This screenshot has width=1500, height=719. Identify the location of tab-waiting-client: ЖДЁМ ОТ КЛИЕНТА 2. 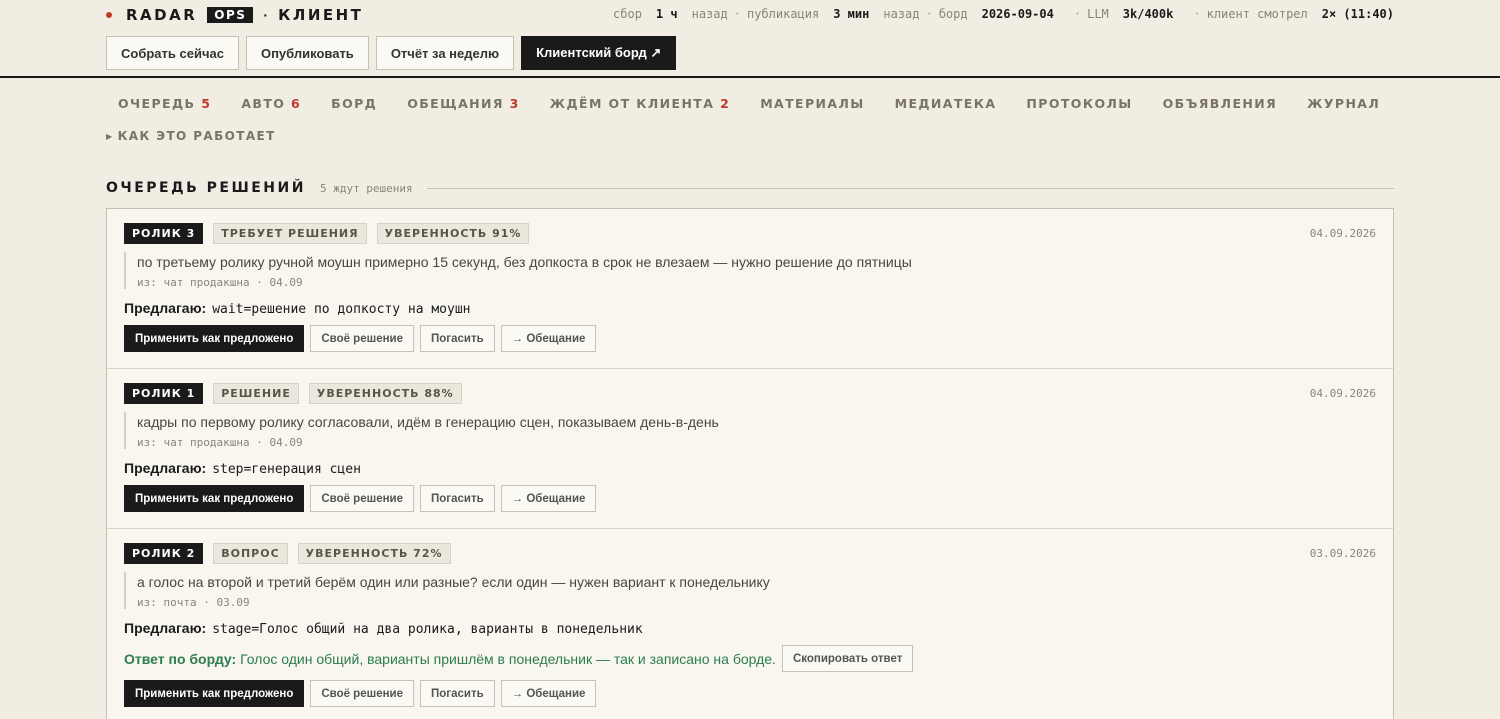
(640, 103).